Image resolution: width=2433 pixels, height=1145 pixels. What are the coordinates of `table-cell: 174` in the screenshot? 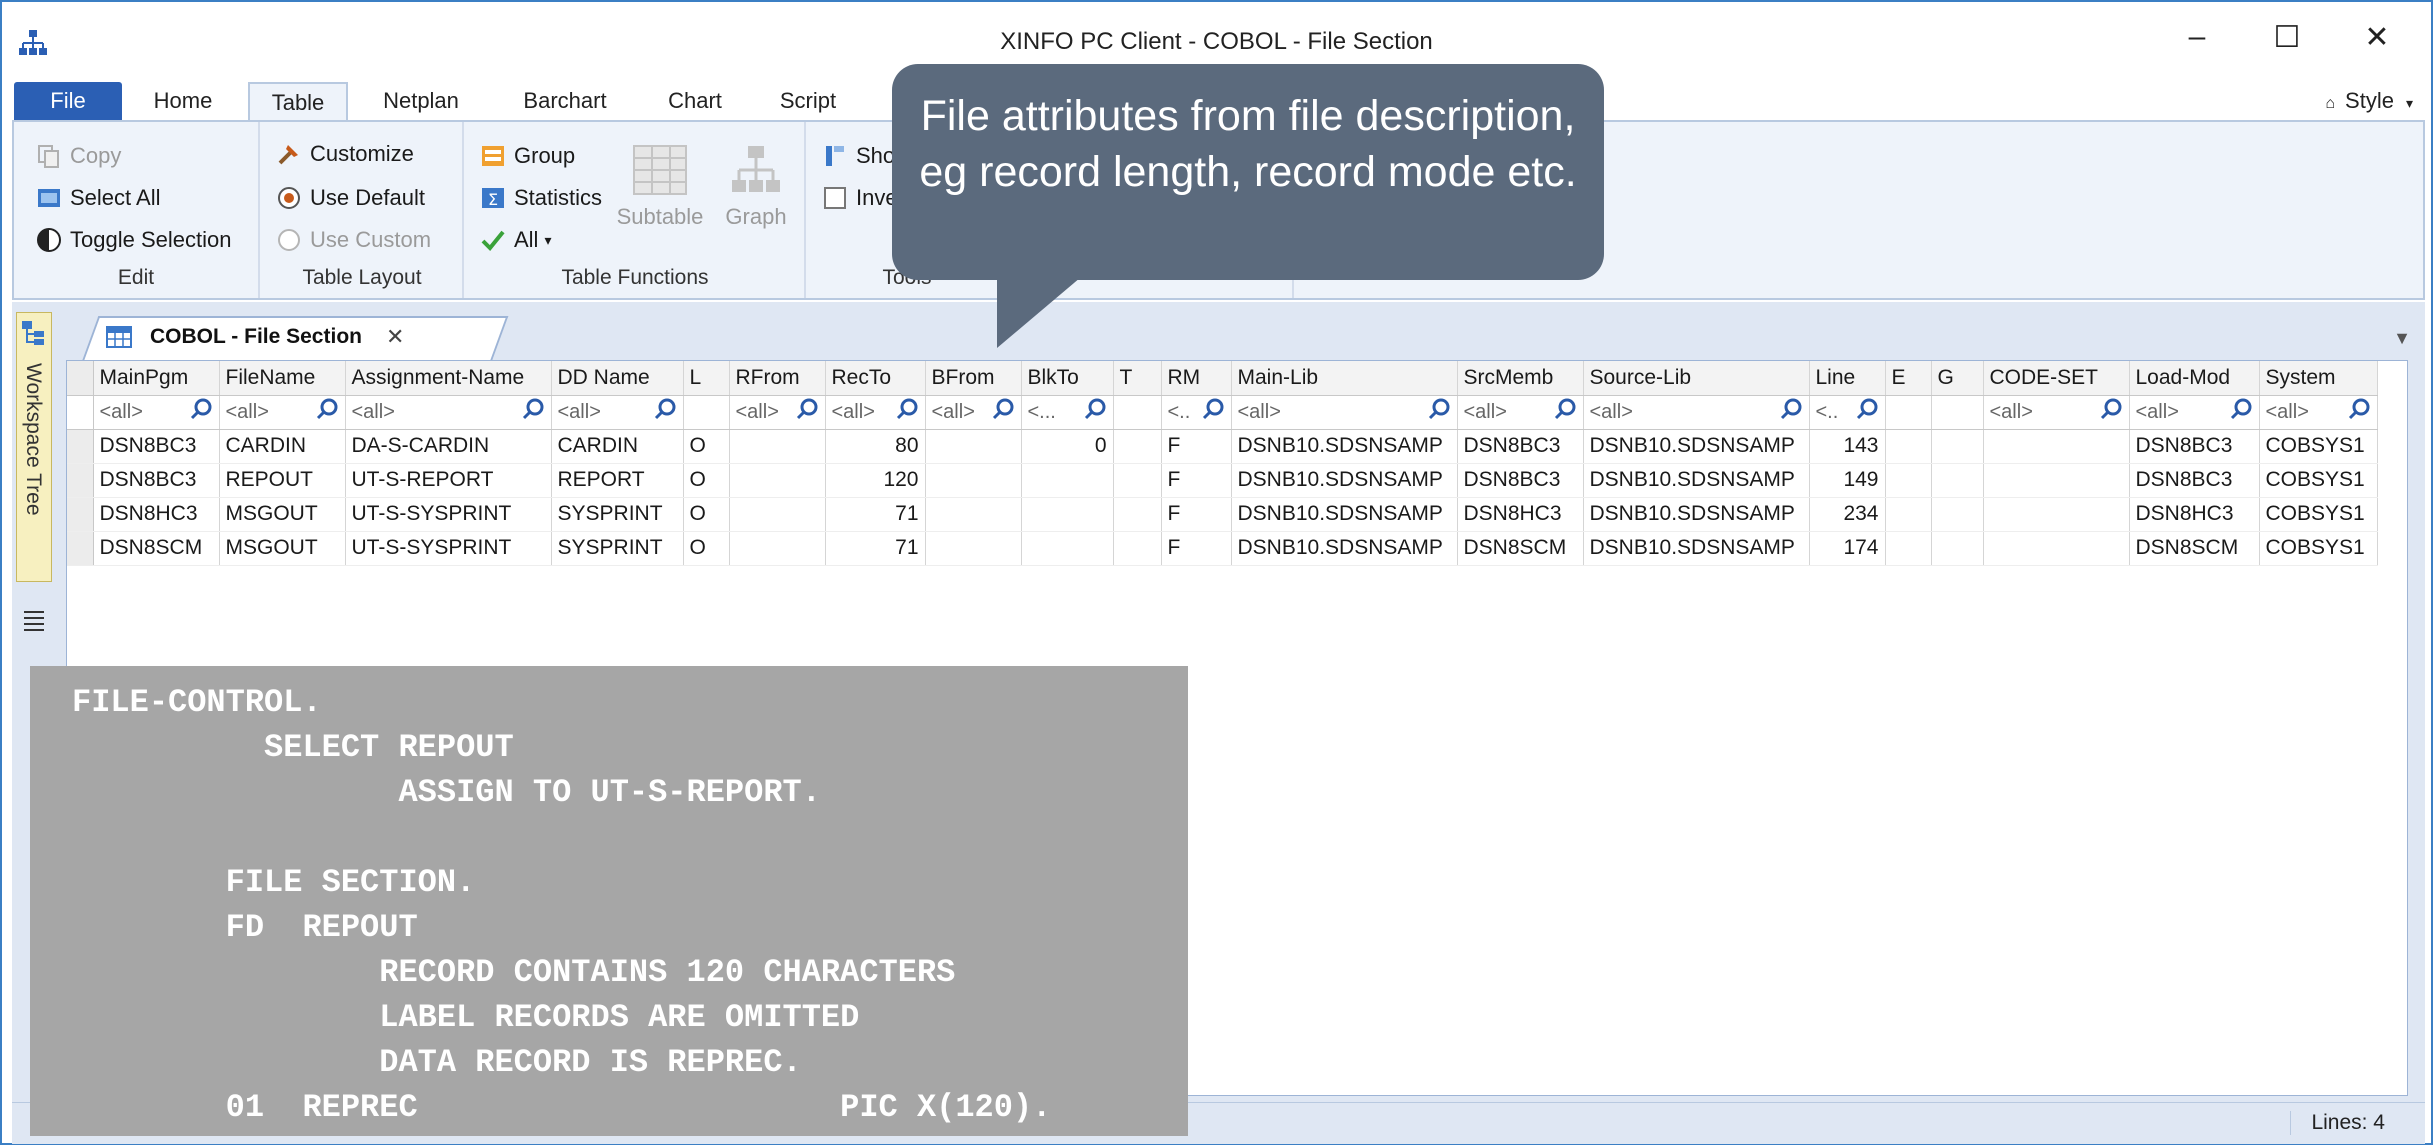 It's located at (1847, 548).